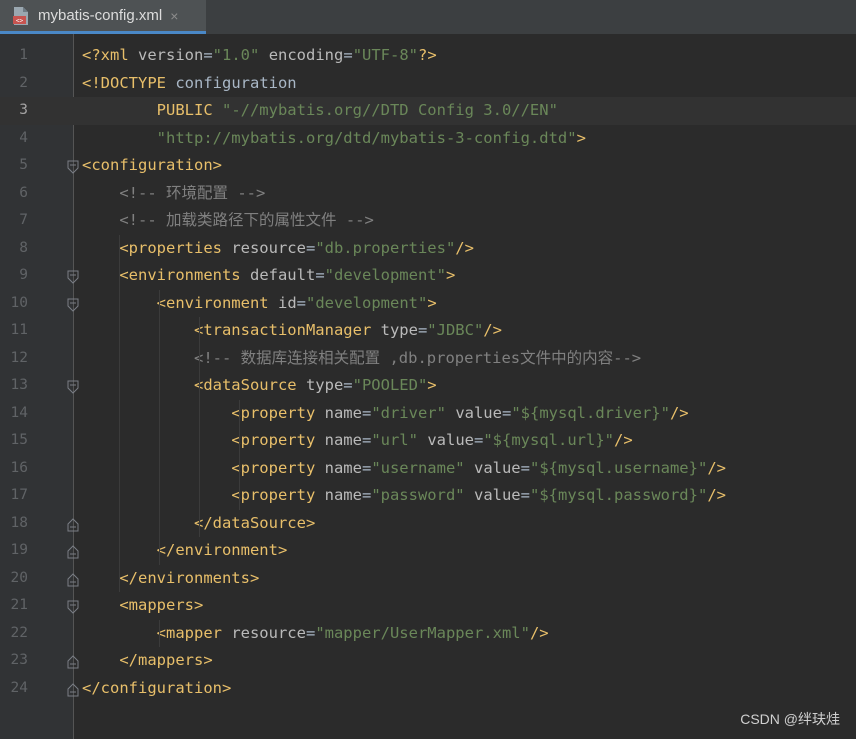 The image size is (856, 739). I want to click on code-line: <!-- 数据库连接相关配置 ,db.properties文件中的内容-->, so click(361, 359).